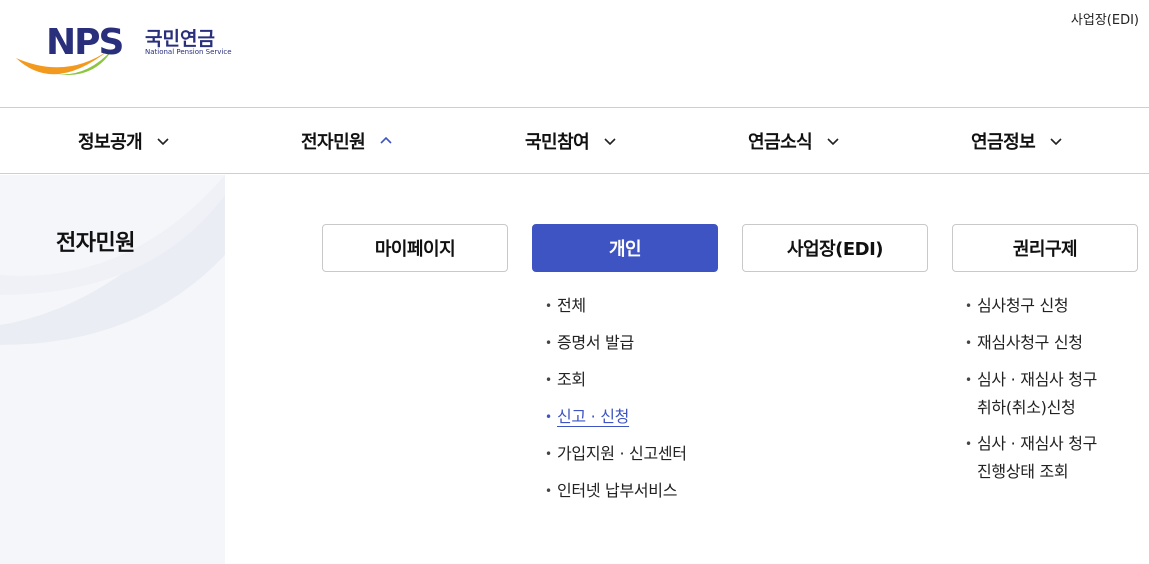 Image resolution: width=1149 pixels, height=564 pixels. I want to click on rights-relief-button: 권리구제, so click(1045, 248).